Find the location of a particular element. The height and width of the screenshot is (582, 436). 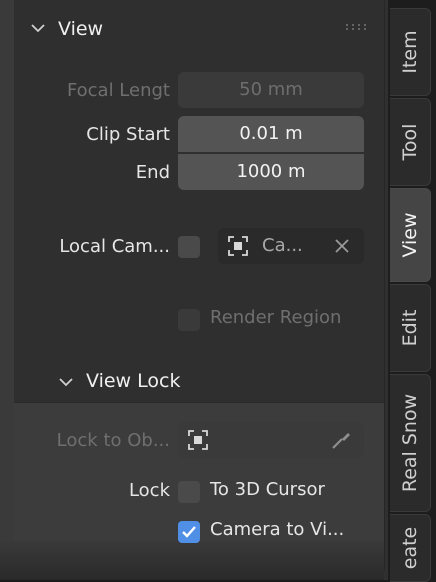

tab-view-label: View is located at coordinates (410, 235).